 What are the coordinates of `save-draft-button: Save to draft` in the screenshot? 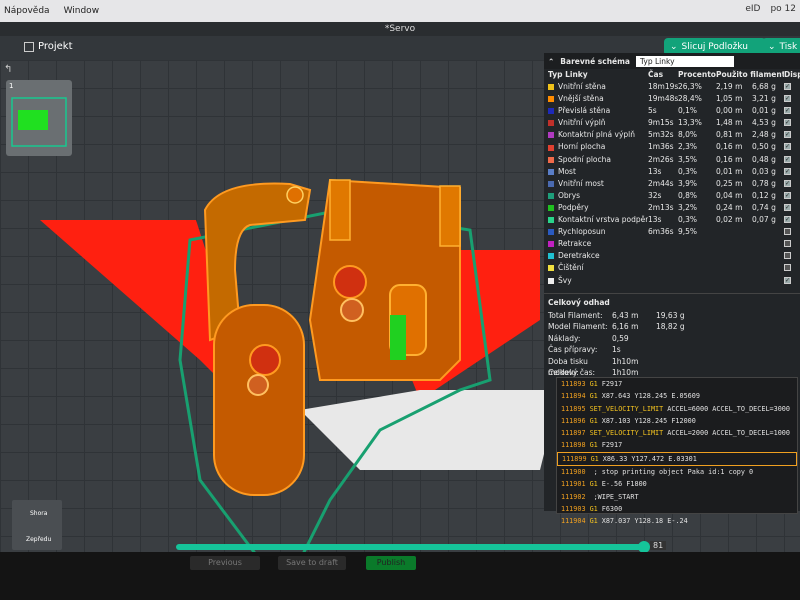 It's located at (312, 563).